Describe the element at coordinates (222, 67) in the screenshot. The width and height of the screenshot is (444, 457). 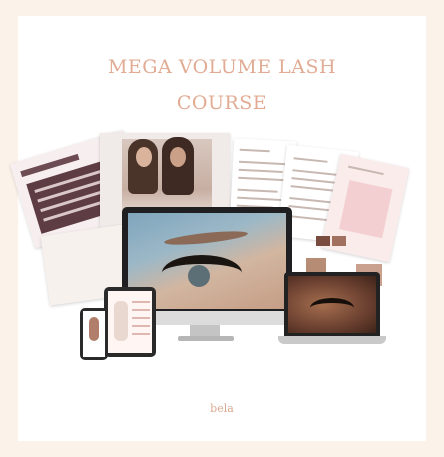
I see `course-title-line-1: MEGA VOLUME LASH` at that location.